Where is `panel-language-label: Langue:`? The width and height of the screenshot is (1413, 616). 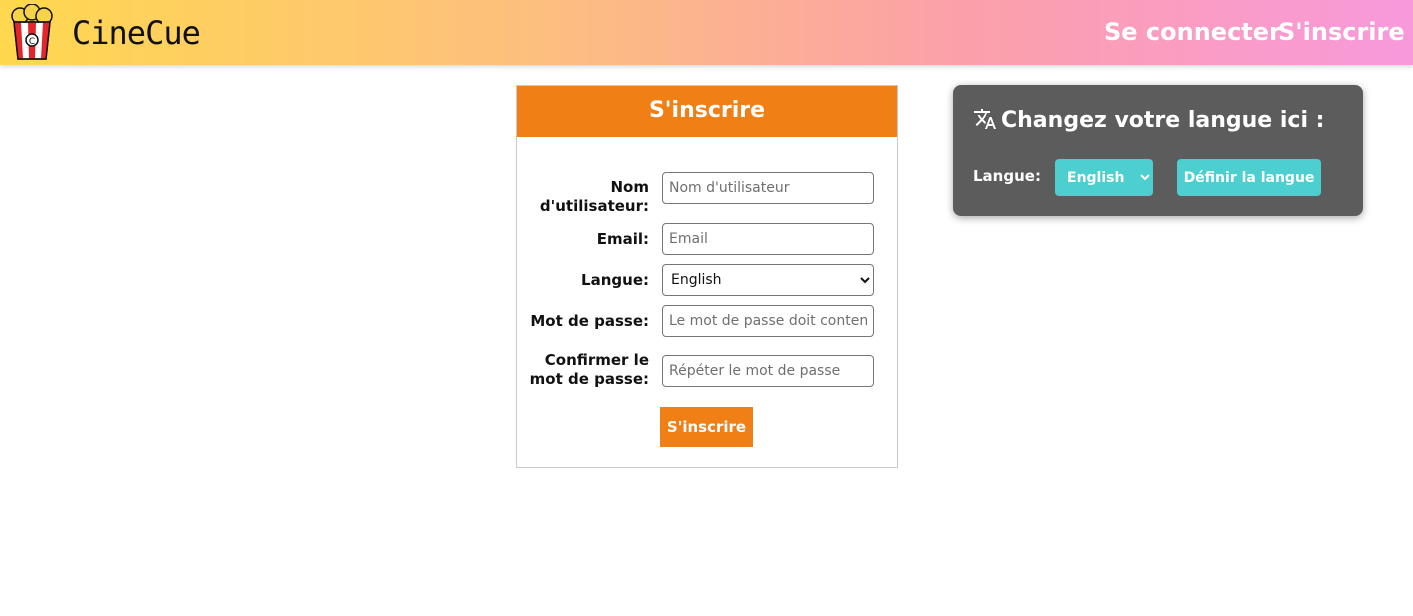 panel-language-label: Langue: is located at coordinates (1007, 176).